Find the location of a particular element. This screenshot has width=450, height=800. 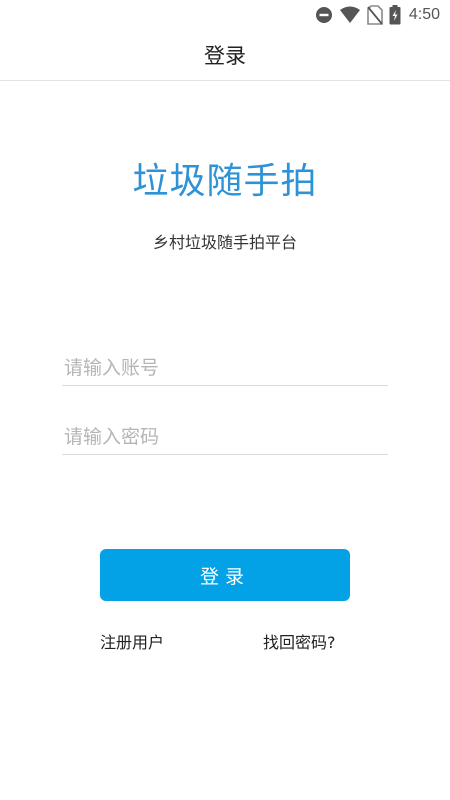

status-bar: 4:50 is located at coordinates (225, 15).